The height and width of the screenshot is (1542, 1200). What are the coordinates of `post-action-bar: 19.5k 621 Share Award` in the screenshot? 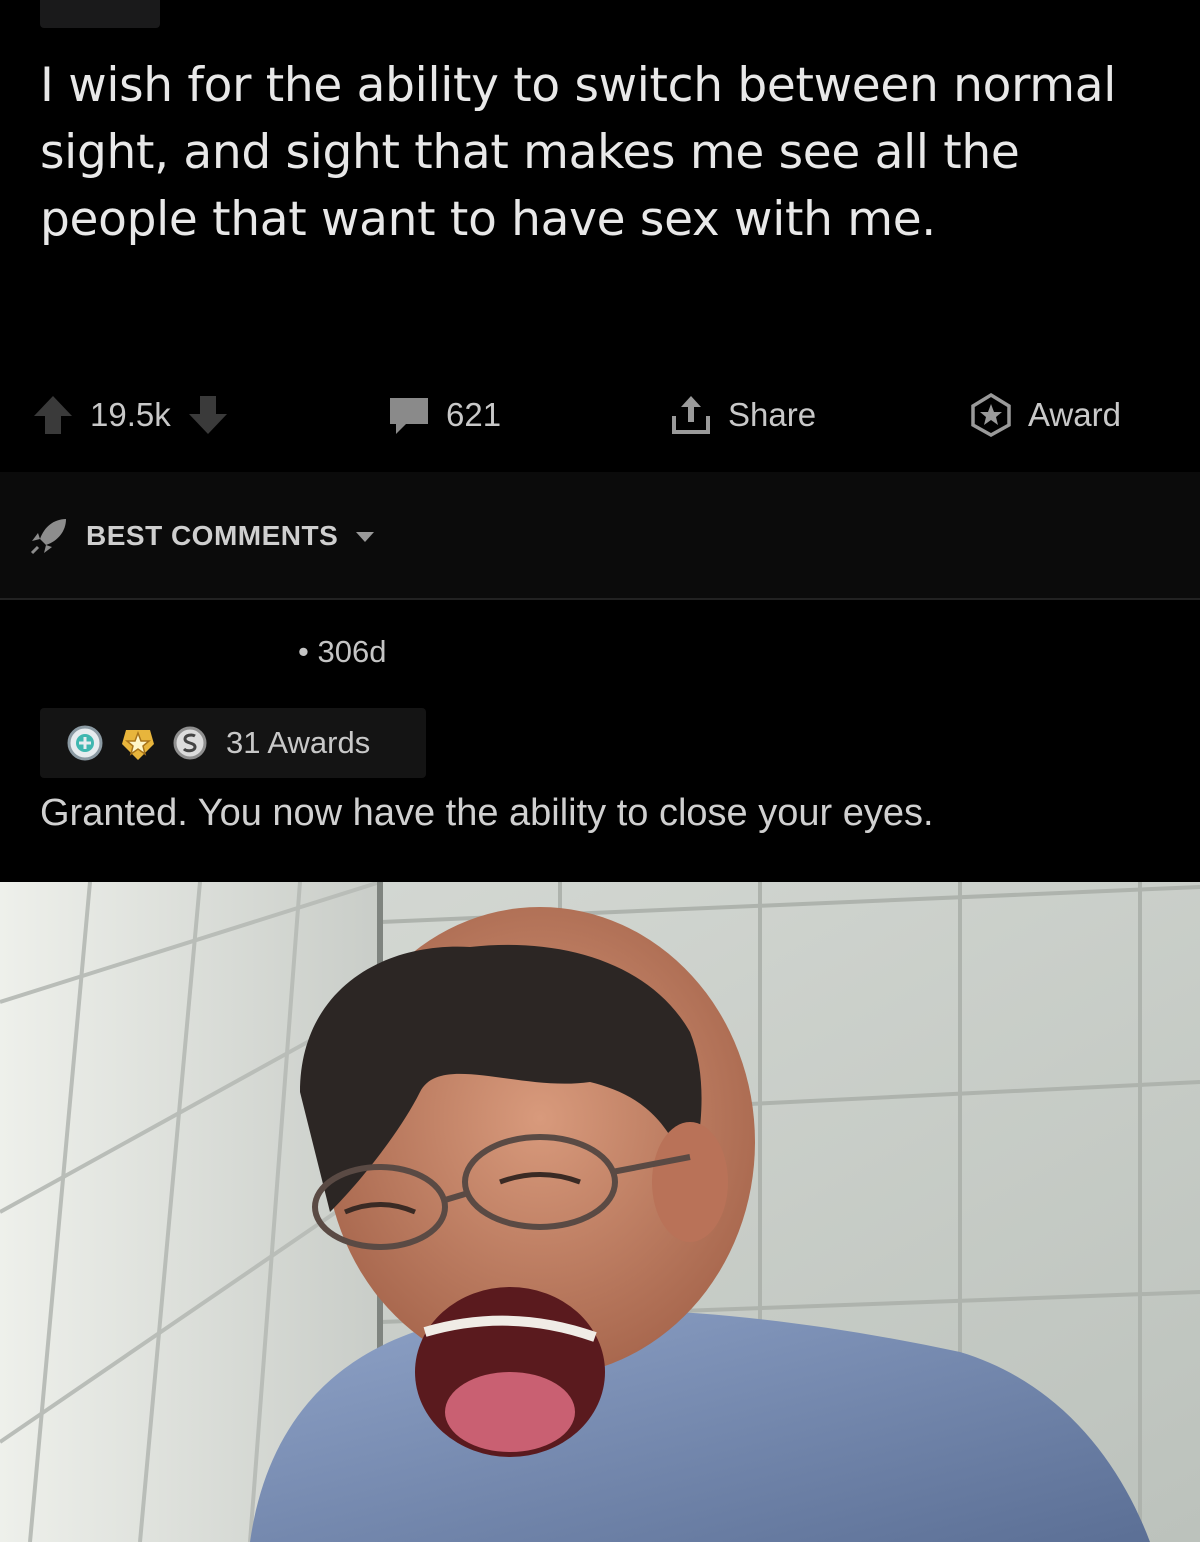 It's located at (600, 415).